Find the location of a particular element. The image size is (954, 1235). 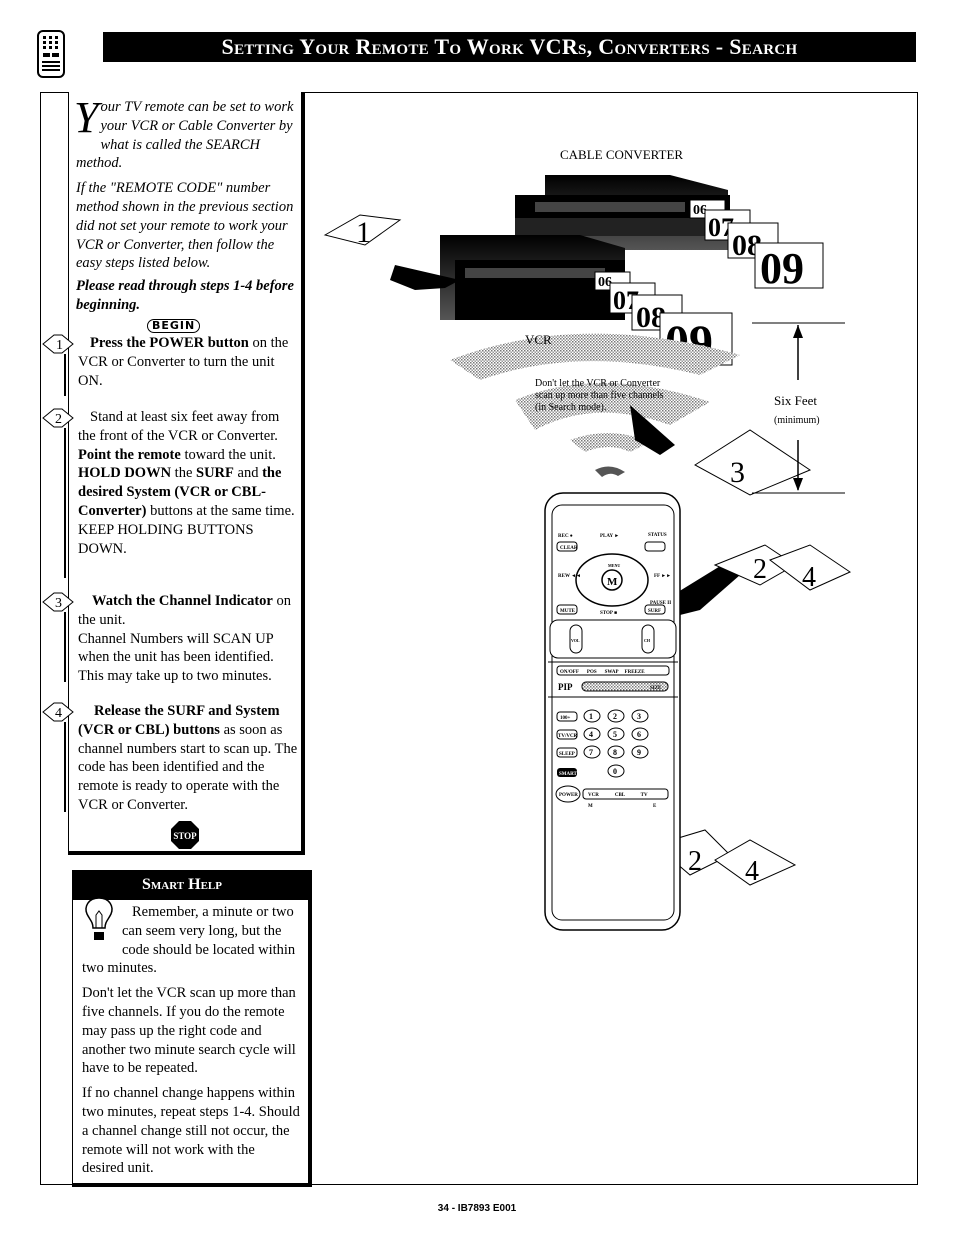

step-1-marker-icon: 1 is located at coordinates (58, 344).